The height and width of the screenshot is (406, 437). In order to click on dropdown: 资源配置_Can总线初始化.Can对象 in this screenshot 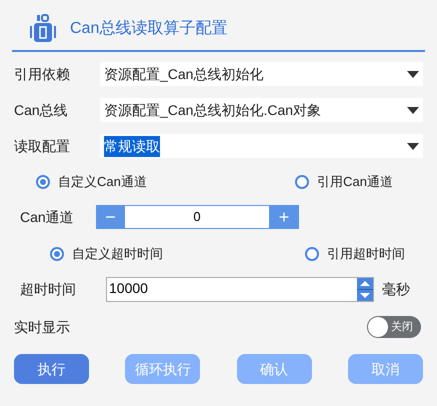, I will do `click(261, 110)`.